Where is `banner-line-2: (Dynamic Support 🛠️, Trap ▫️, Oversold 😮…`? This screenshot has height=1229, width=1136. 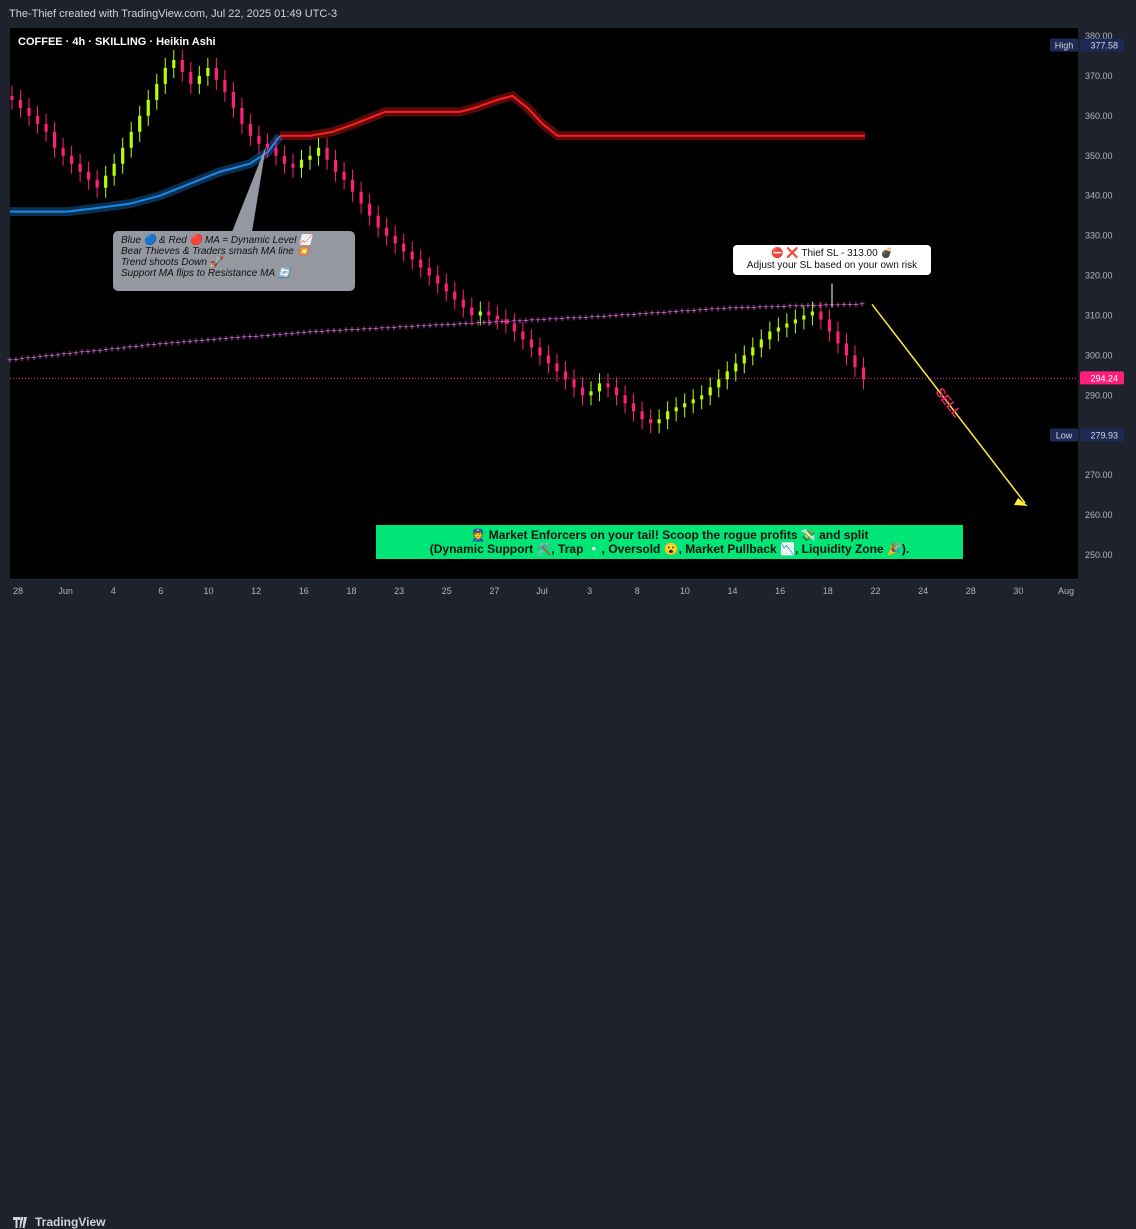 banner-line-2: (Dynamic Support 🛠️, Trap ▫️, Oversold 😮… is located at coordinates (669, 549).